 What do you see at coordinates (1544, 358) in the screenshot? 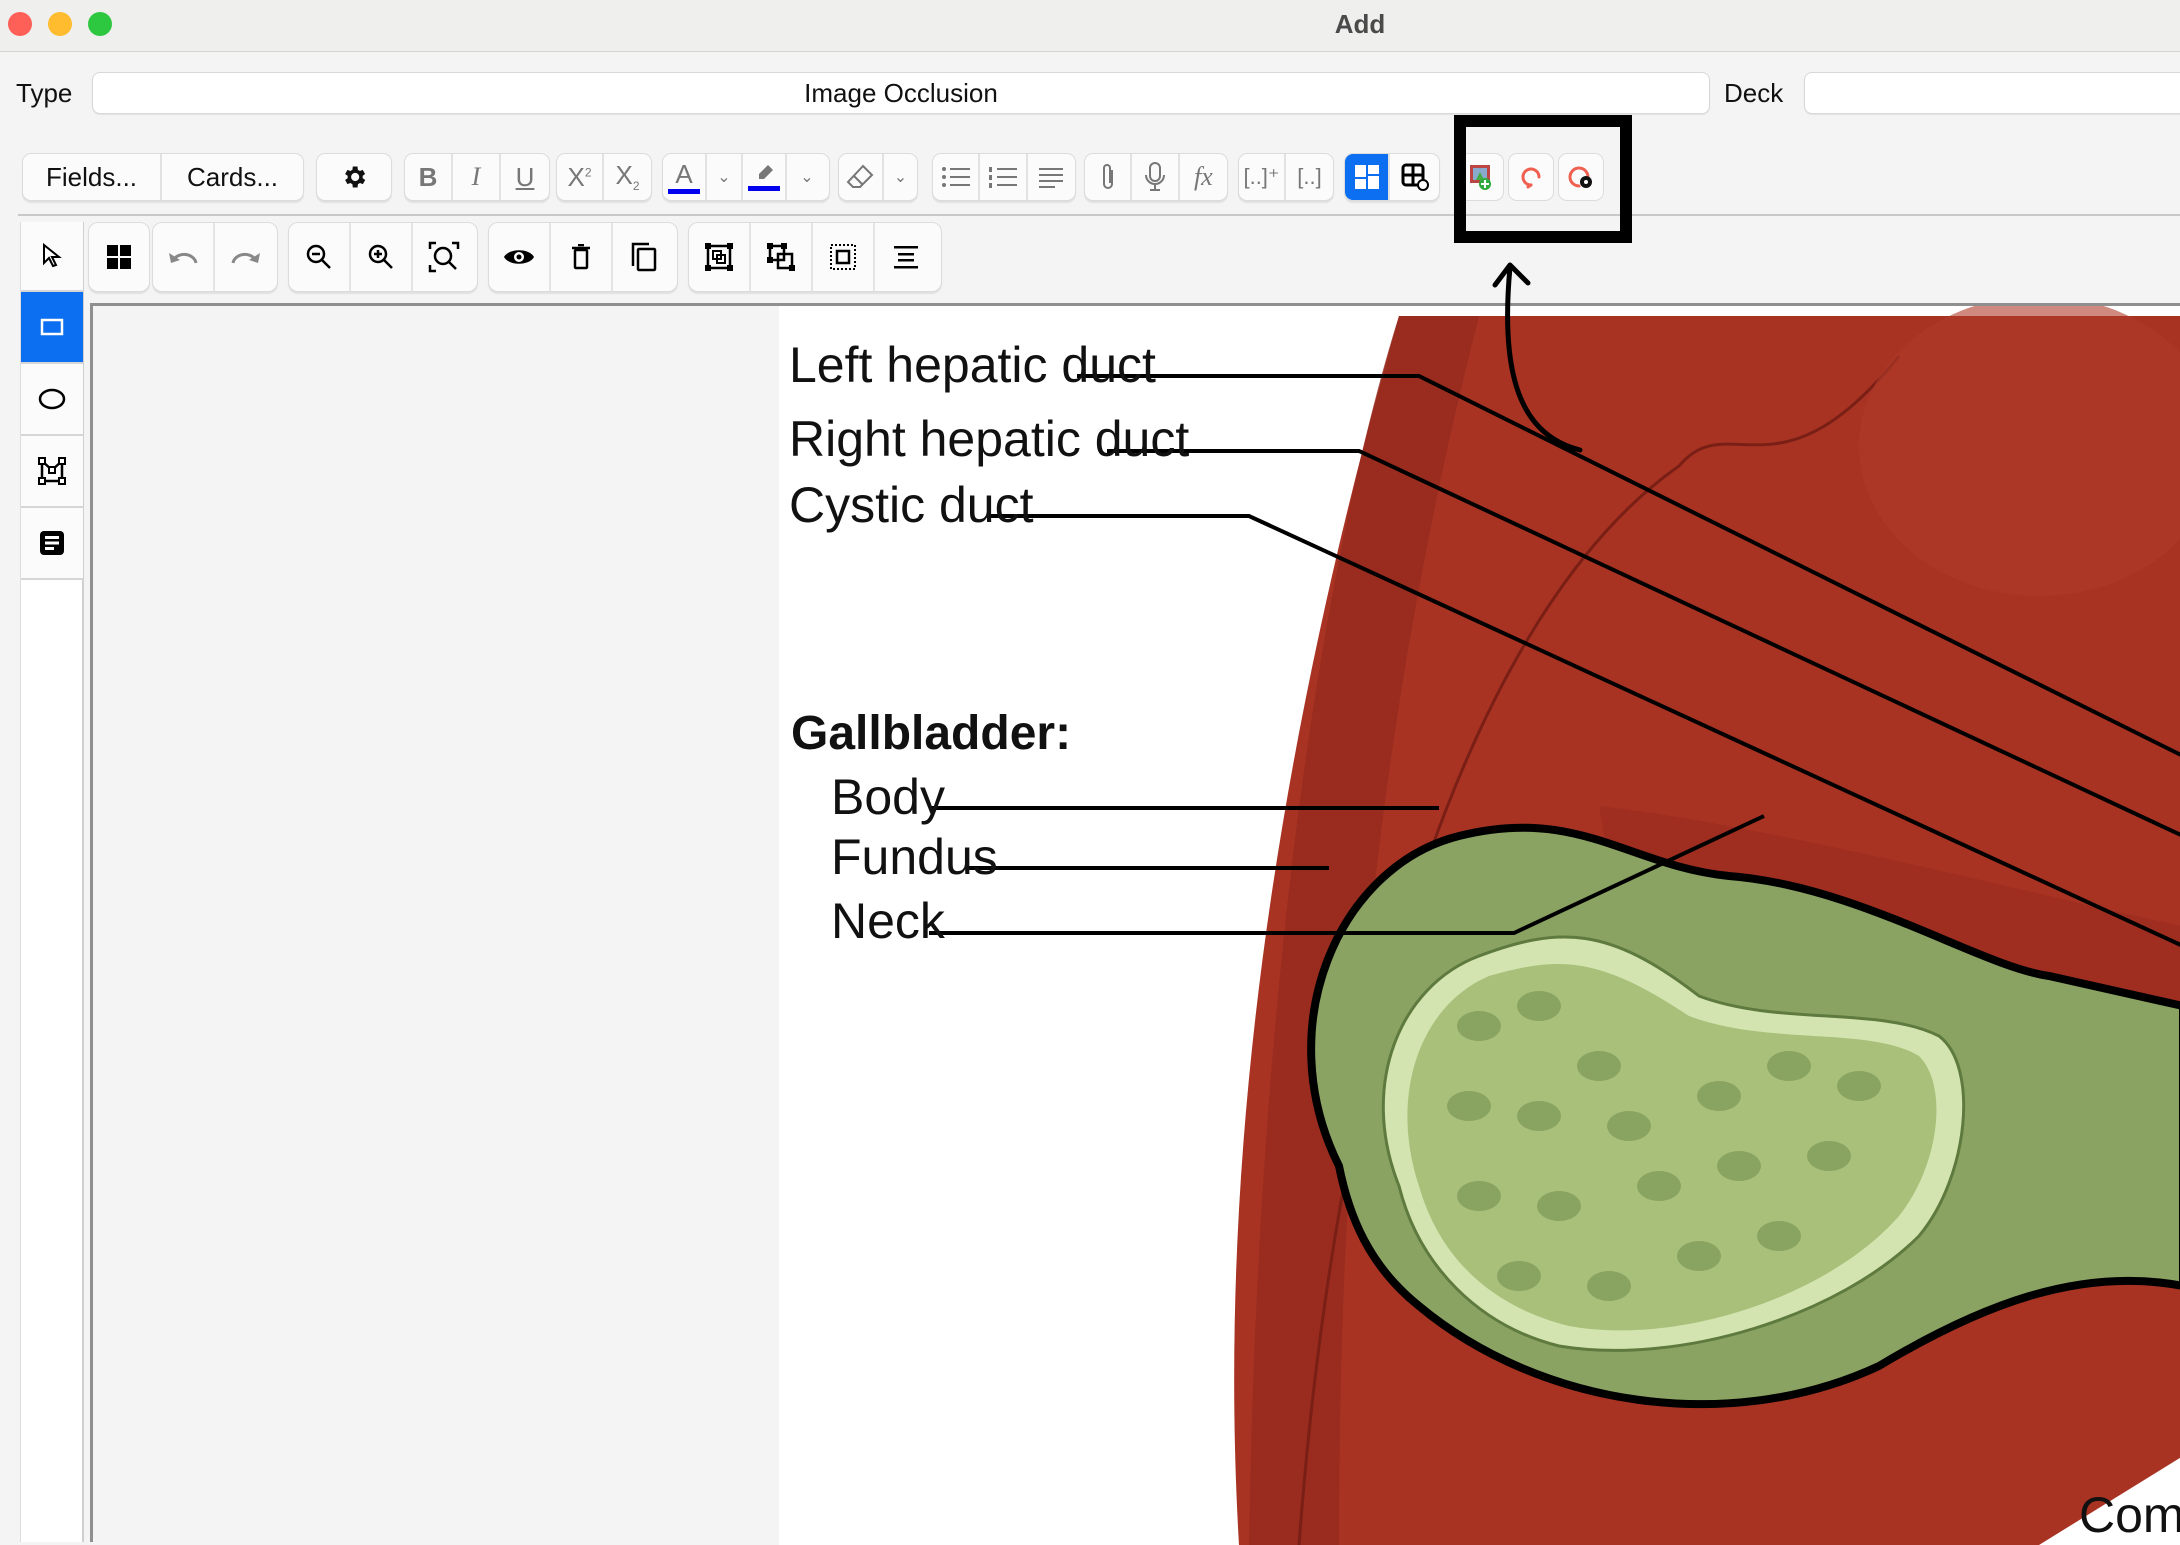
I see `arrow-curve` at bounding box center [1544, 358].